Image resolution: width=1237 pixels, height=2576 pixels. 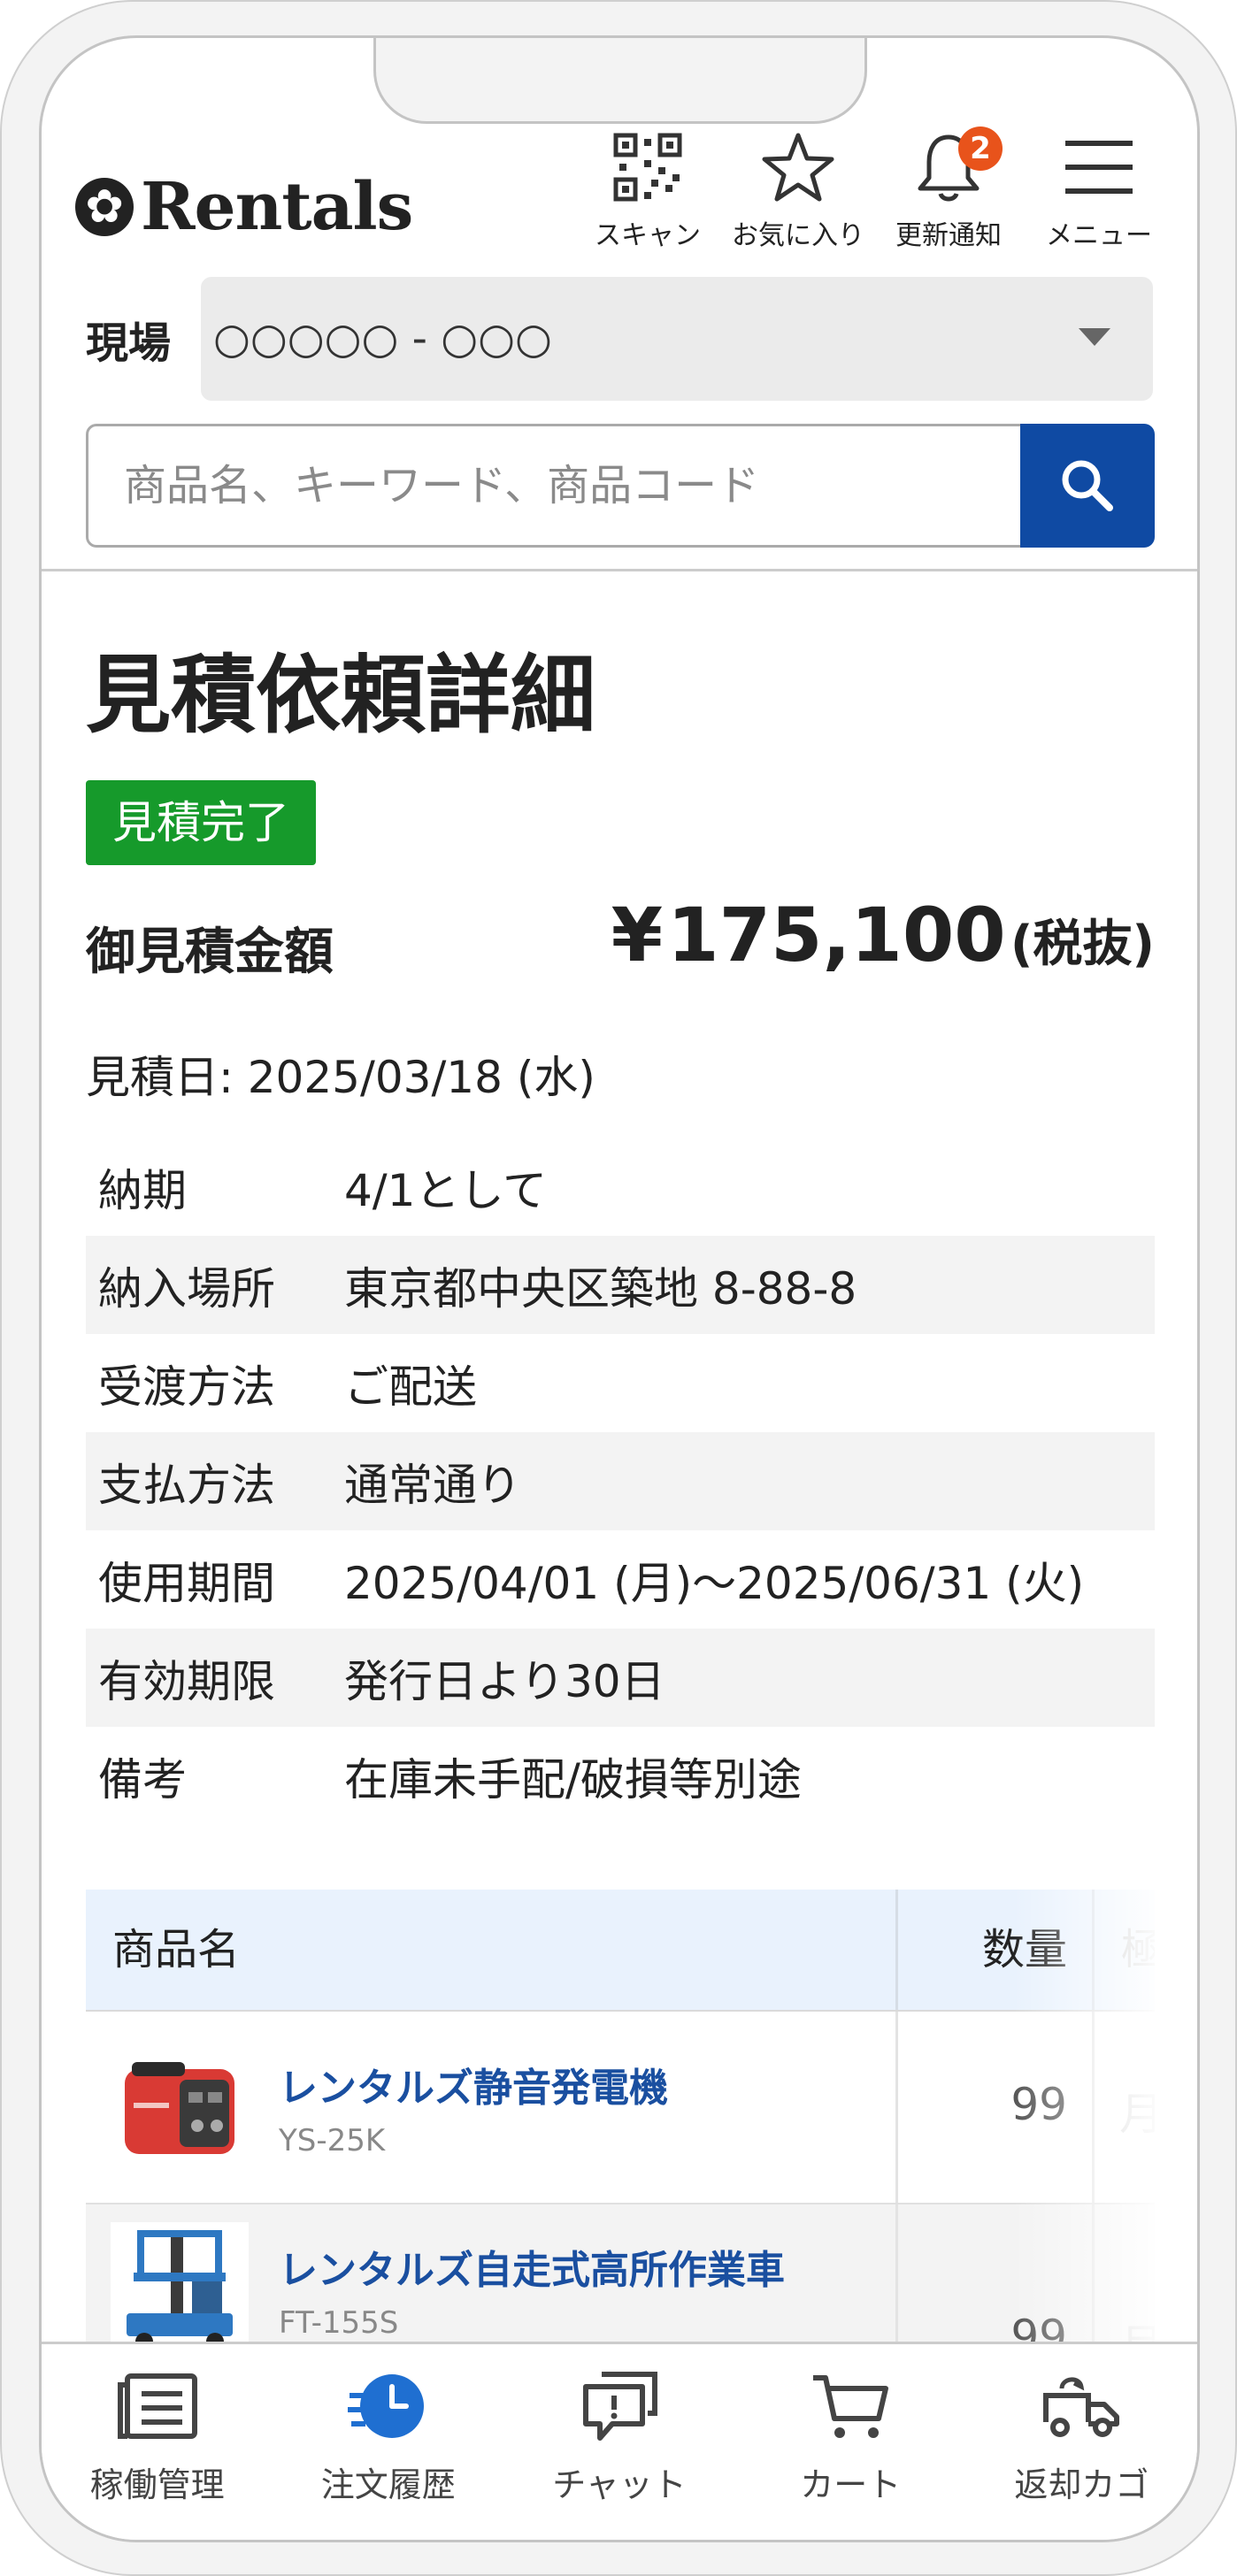 I want to click on amount-label: 御見積金額, so click(x=210, y=952).